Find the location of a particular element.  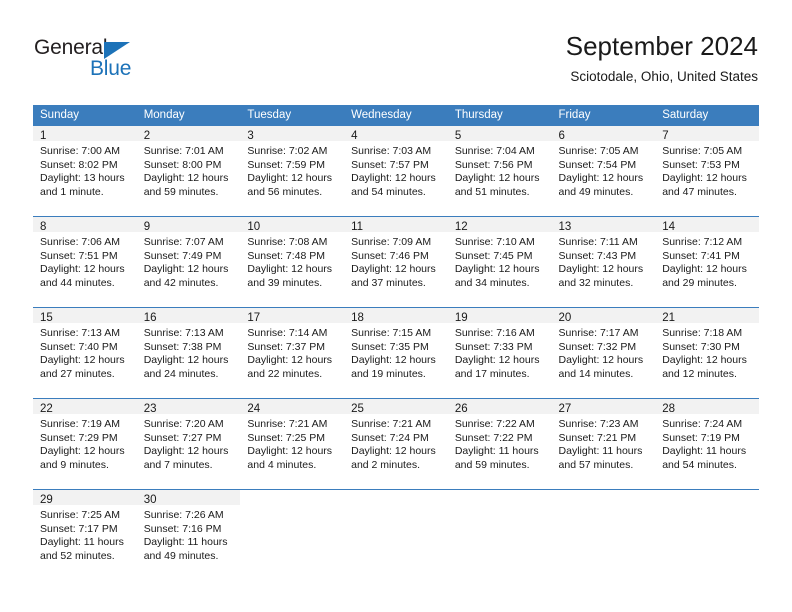

daylight-duration-line2: and 51 minutes. is located at coordinates (492, 191).